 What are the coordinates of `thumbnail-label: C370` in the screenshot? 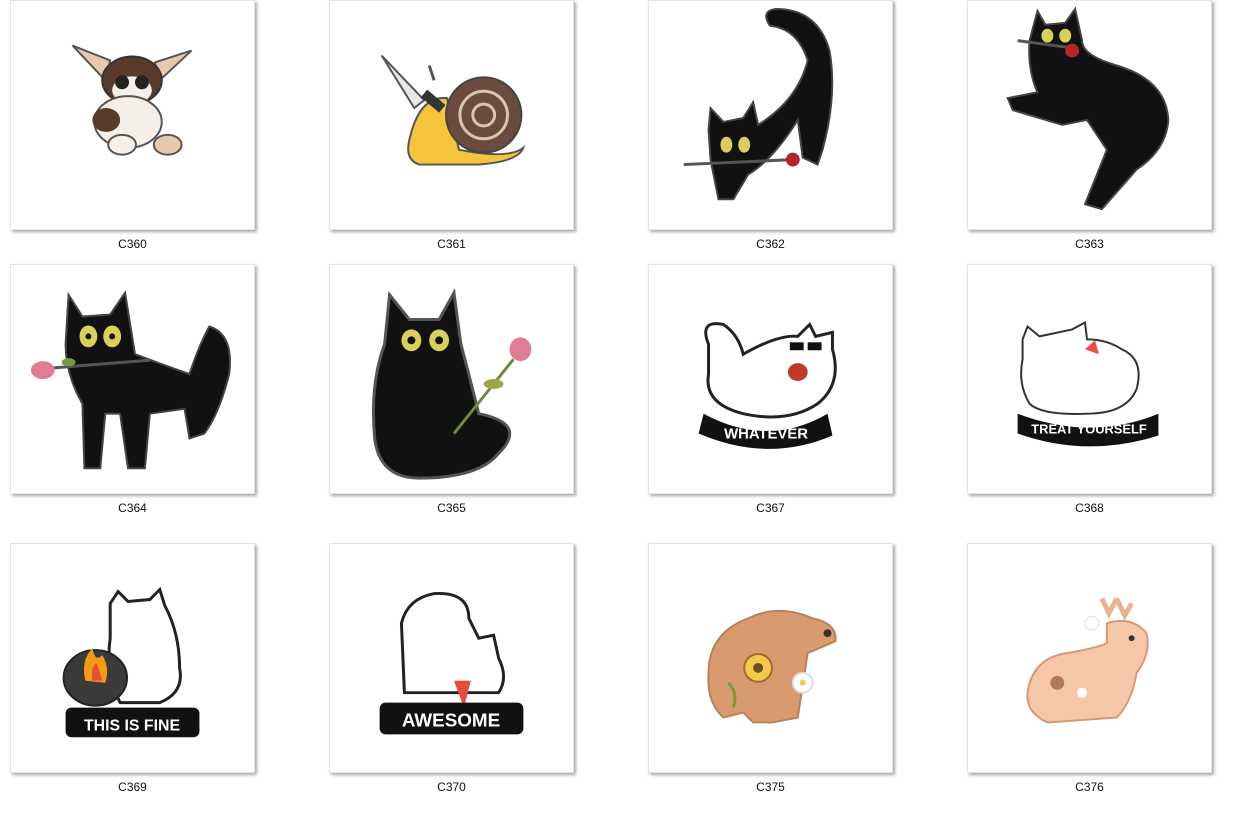 It's located at (451, 787).